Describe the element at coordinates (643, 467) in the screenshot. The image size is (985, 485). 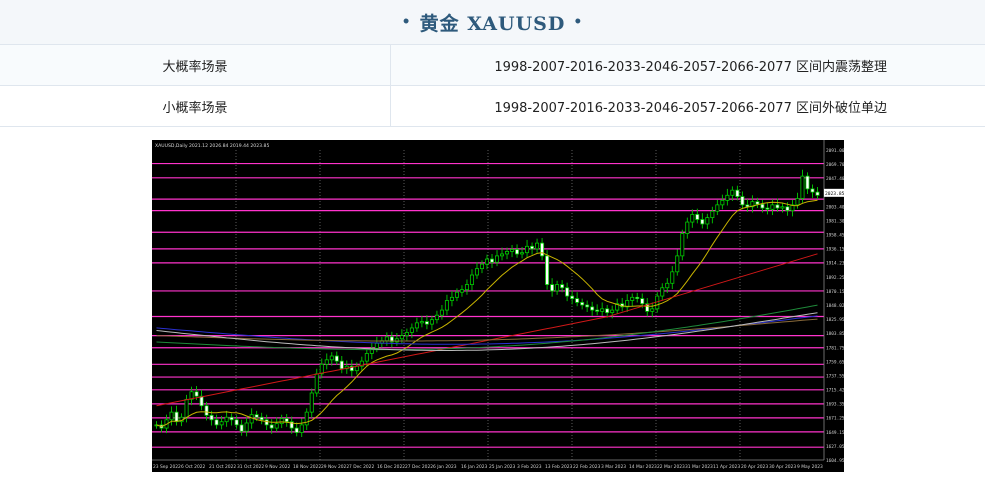
I see `date-tick-label: 14 Mar 2023` at that location.